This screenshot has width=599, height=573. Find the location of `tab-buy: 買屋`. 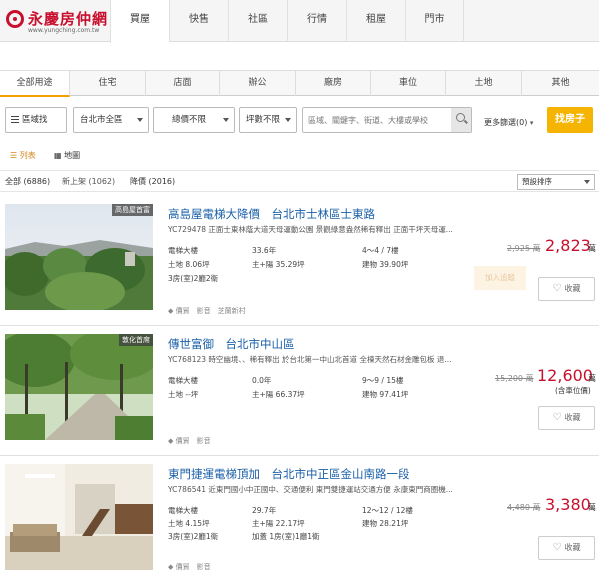

tab-buy: 買屋 is located at coordinates (139, 21).